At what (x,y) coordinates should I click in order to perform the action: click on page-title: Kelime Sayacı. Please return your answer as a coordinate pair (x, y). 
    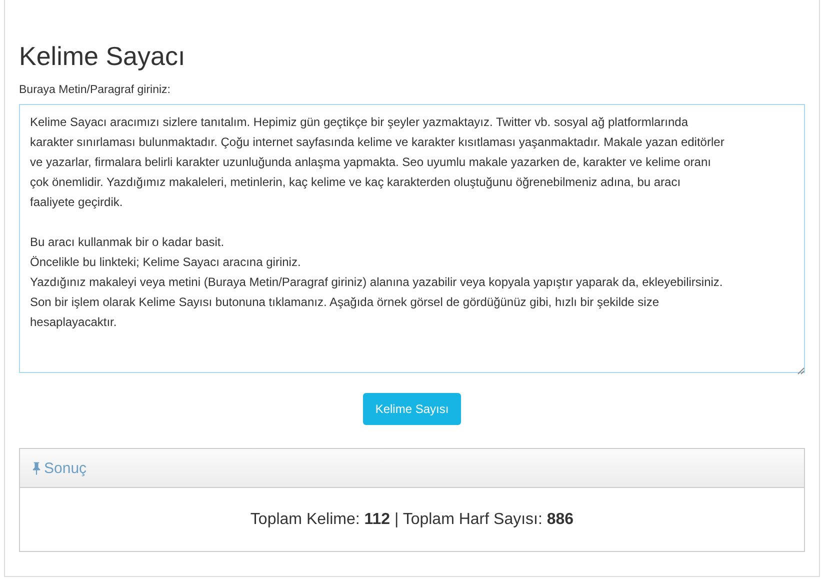
    Looking at the image, I should click on (102, 56).